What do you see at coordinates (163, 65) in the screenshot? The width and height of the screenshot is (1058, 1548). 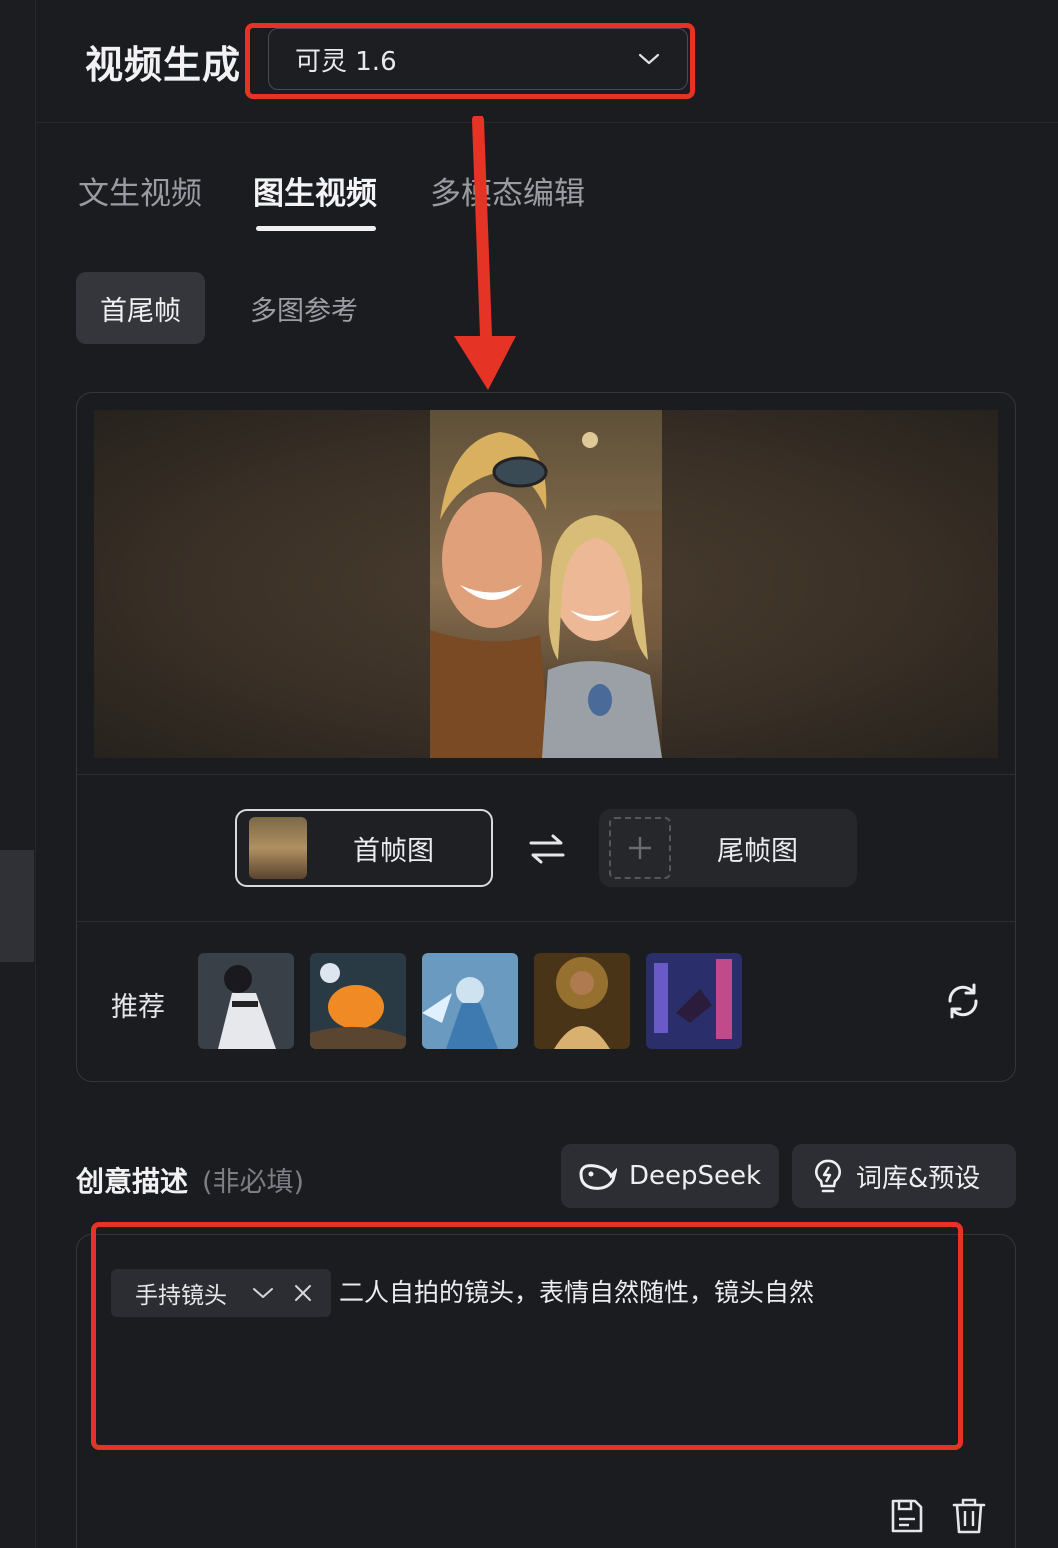 I see `page-title: 视频生成` at bounding box center [163, 65].